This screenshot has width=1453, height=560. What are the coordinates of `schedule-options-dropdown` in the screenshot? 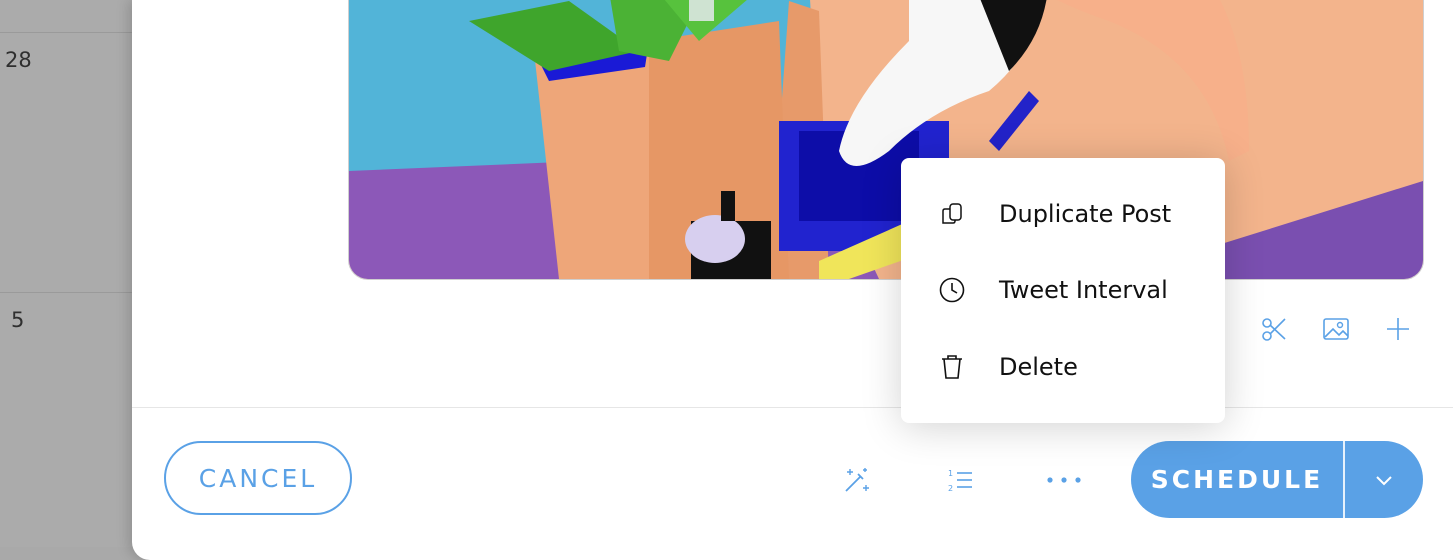 It's located at (1384, 479).